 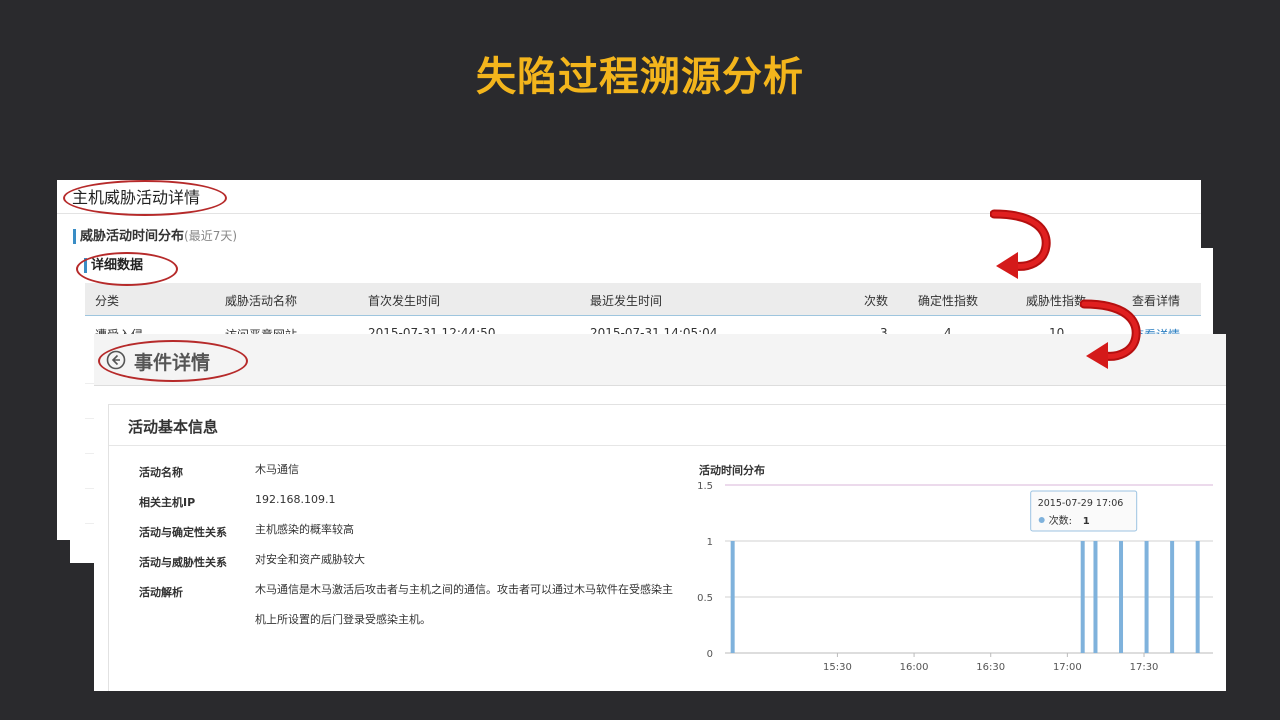 What do you see at coordinates (660, 360) in the screenshot?
I see `event-detail-header: 事件详情` at bounding box center [660, 360].